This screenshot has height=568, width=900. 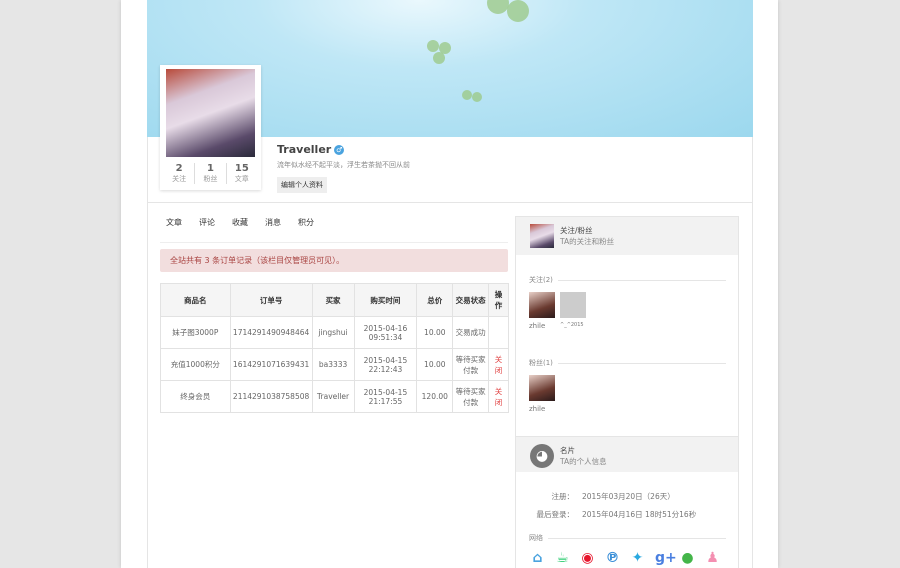 What do you see at coordinates (573, 305) in the screenshot?
I see `default-avatar-icon` at bounding box center [573, 305].